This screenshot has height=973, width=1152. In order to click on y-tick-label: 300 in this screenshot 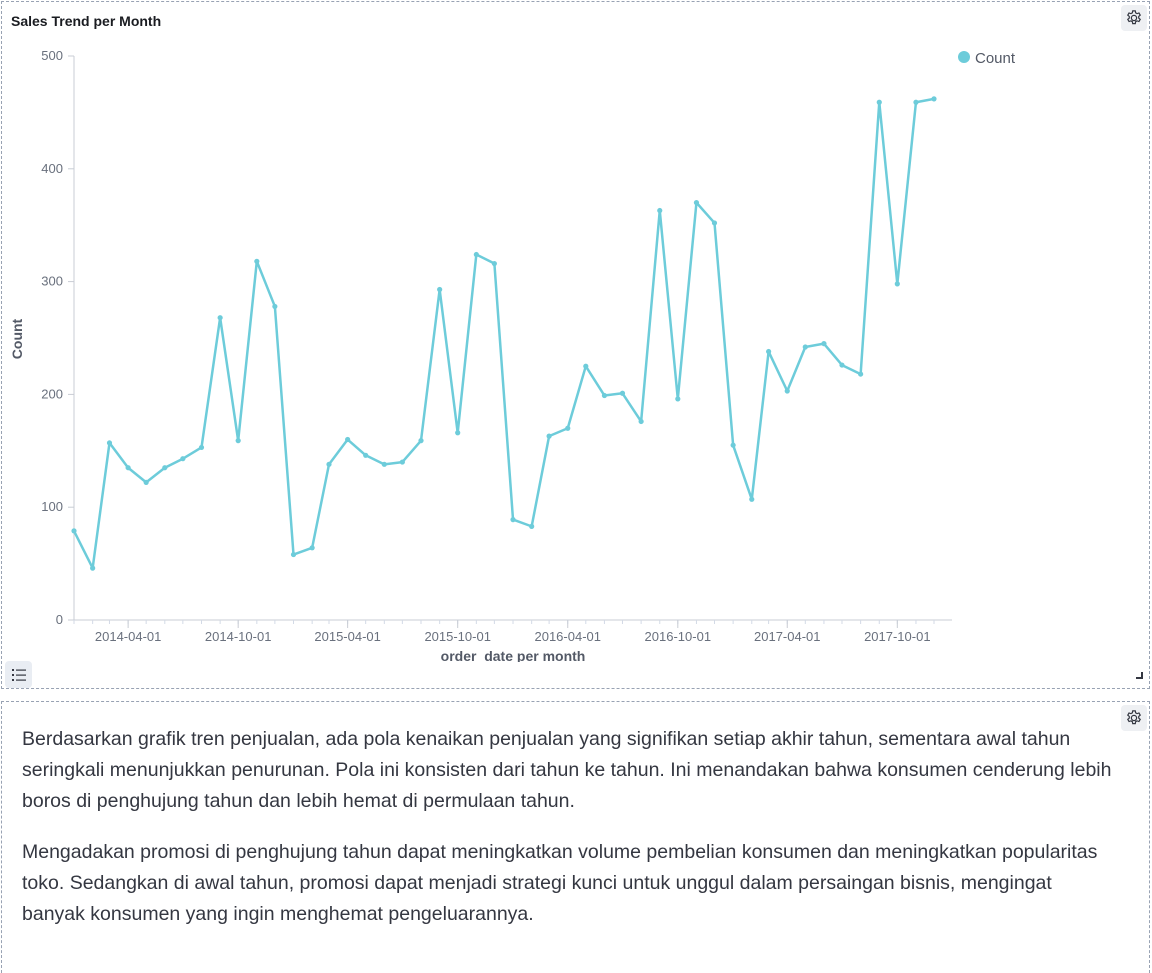, I will do `click(52, 281)`.